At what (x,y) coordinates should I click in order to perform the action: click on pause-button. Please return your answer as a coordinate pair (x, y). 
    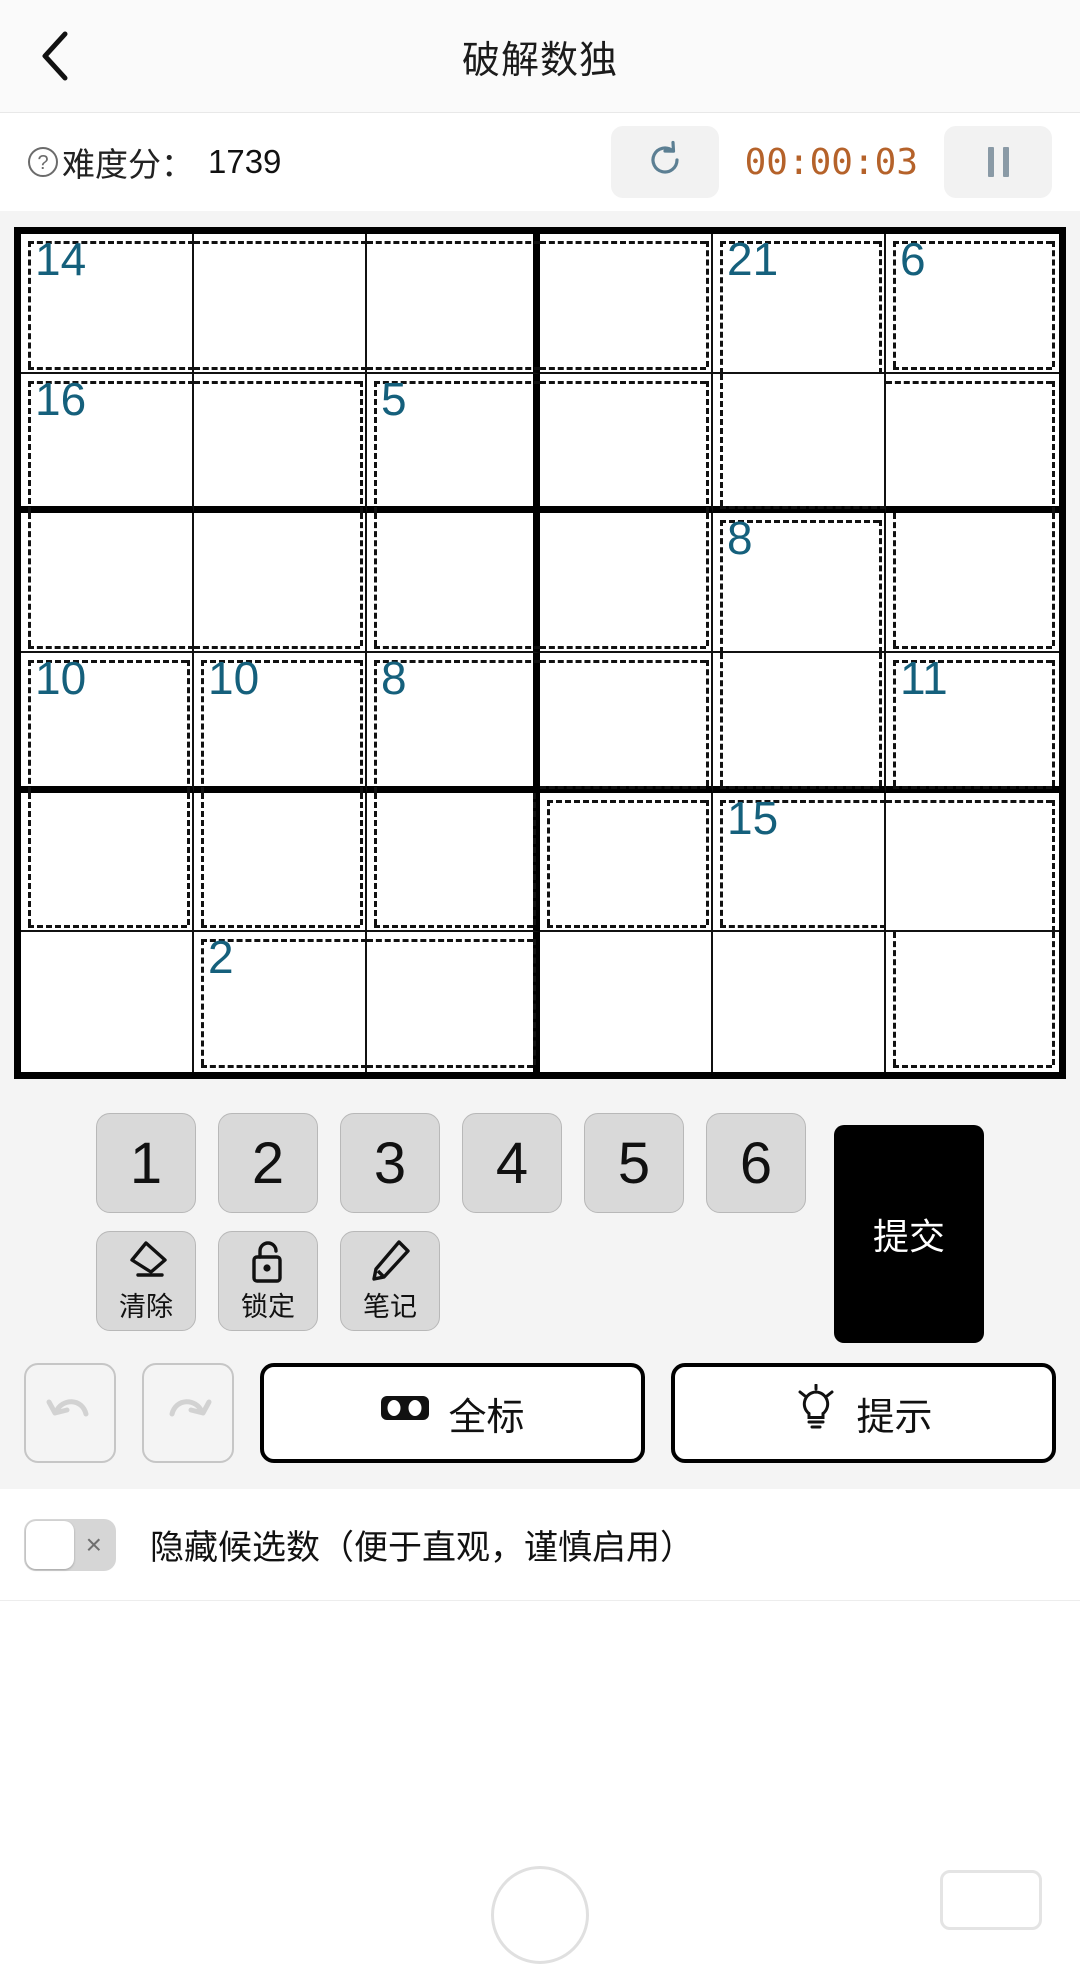
    Looking at the image, I should click on (998, 162).